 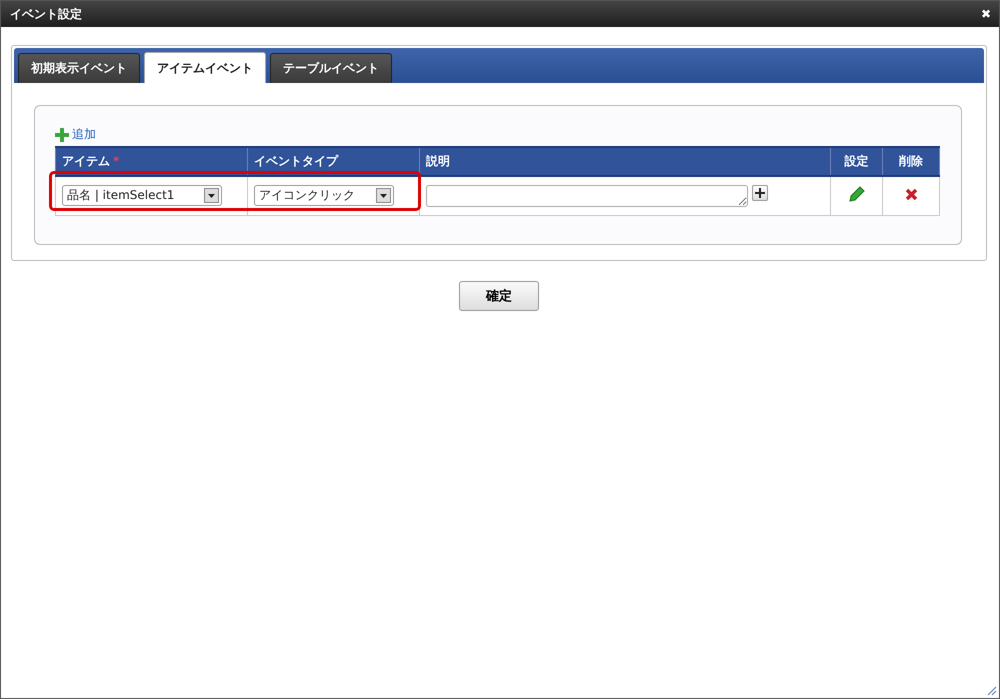 I want to click on add-label: 追加, so click(x=84, y=134).